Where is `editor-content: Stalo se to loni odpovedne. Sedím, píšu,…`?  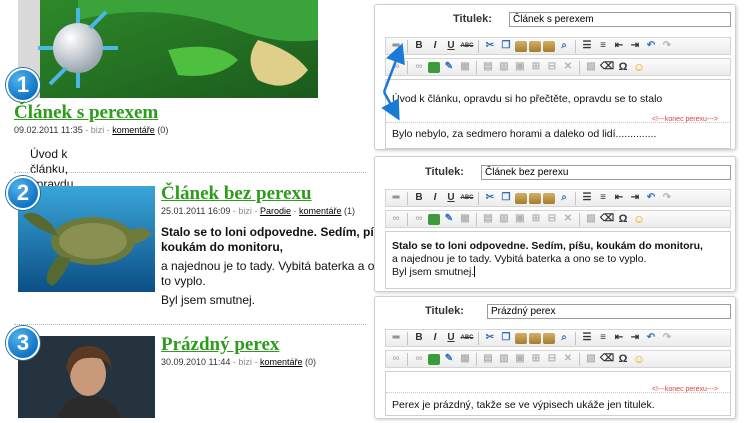 editor-content: Stalo se to loni odpovedne. Sedím, píšu,… is located at coordinates (558, 260).